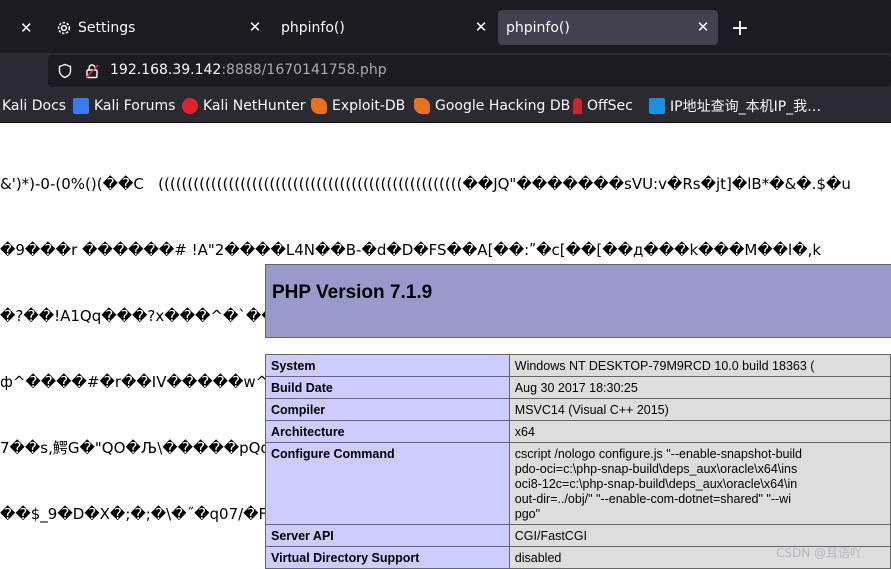 The width and height of the screenshot is (891, 569). I want to click on ghdb-icon, so click(422, 106).